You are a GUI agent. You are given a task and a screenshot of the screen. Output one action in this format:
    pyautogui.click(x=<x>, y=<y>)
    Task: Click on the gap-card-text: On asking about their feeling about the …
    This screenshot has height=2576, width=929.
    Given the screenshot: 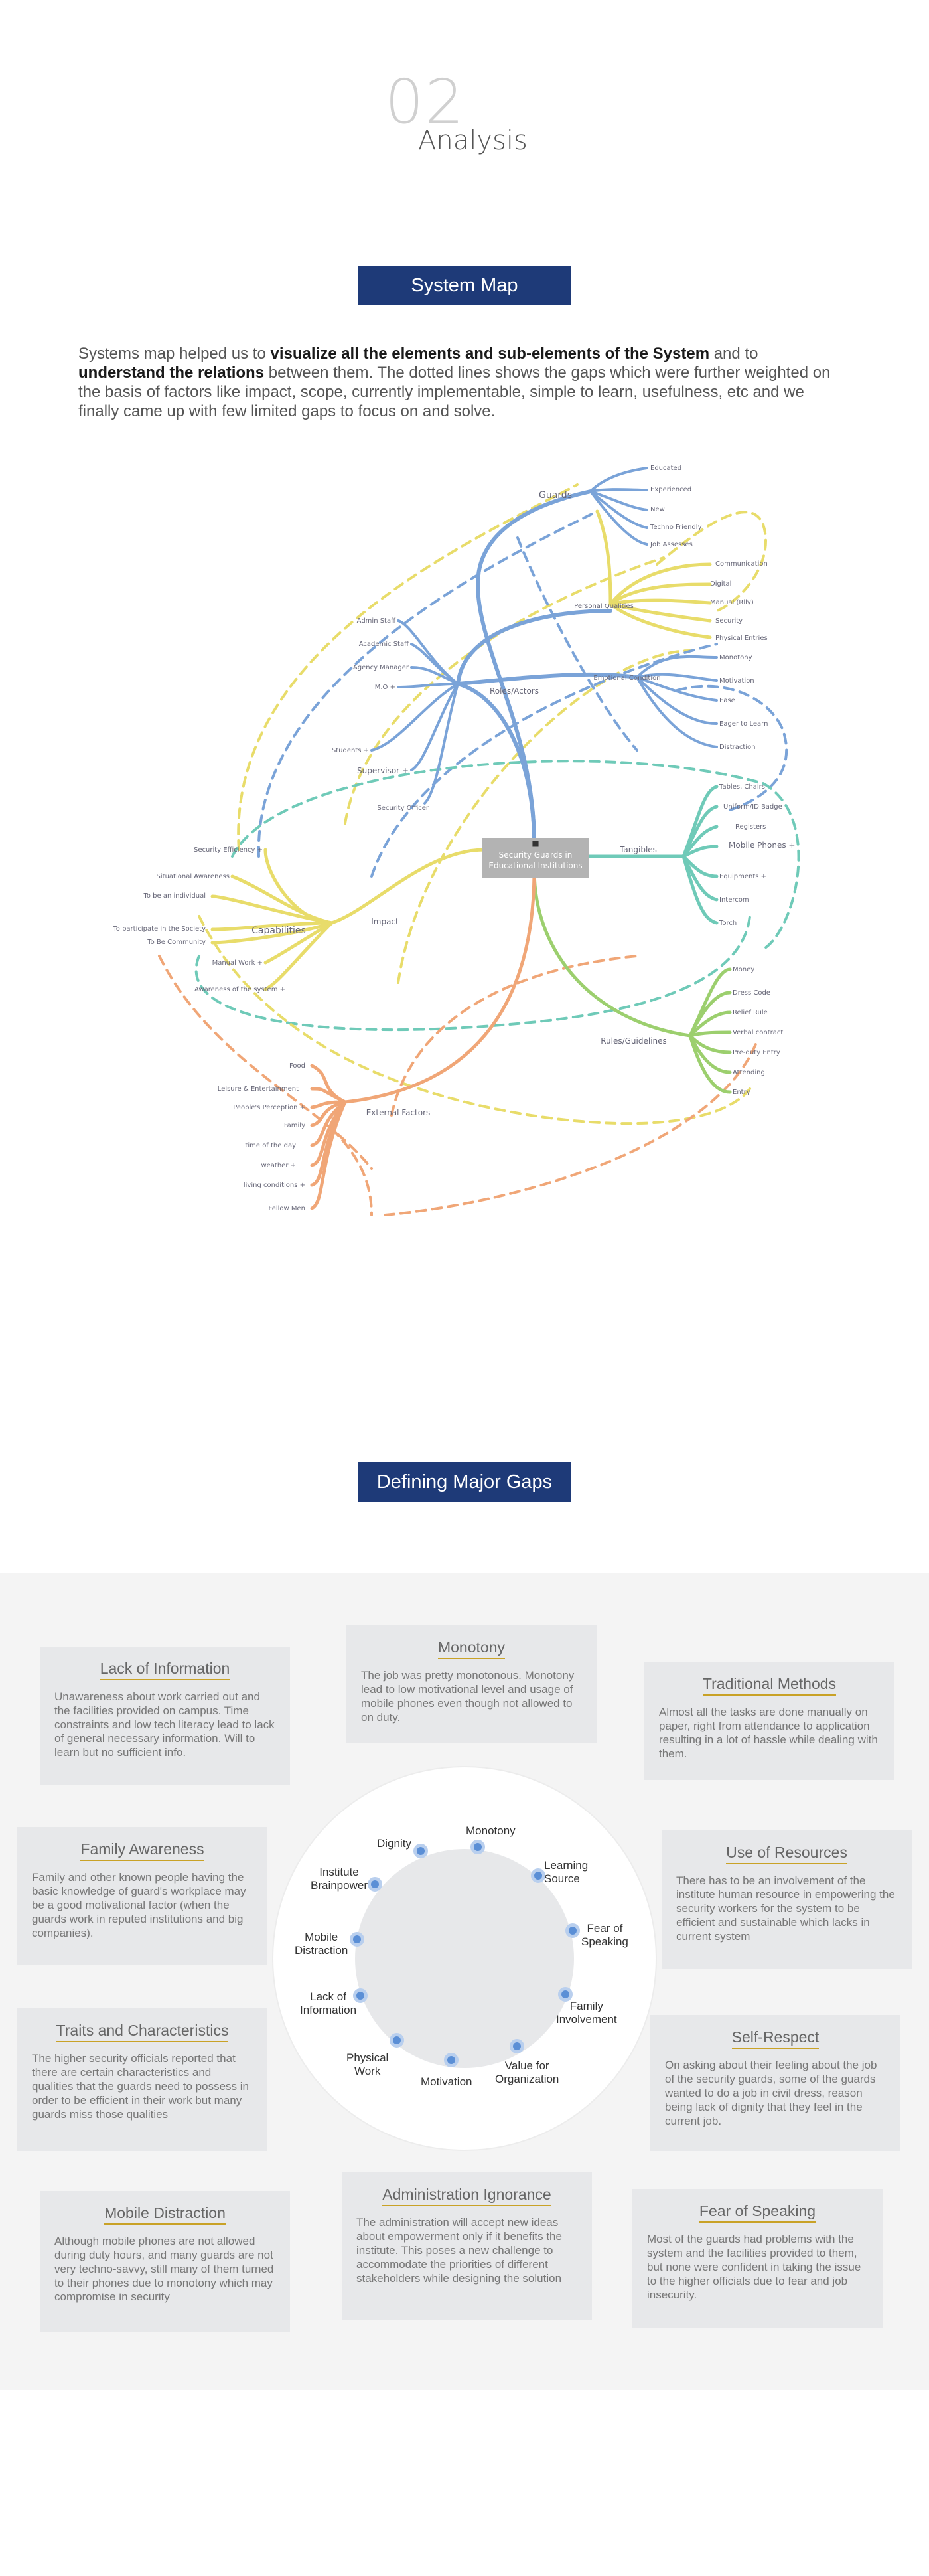 What is the action you would take?
    pyautogui.click(x=771, y=2093)
    